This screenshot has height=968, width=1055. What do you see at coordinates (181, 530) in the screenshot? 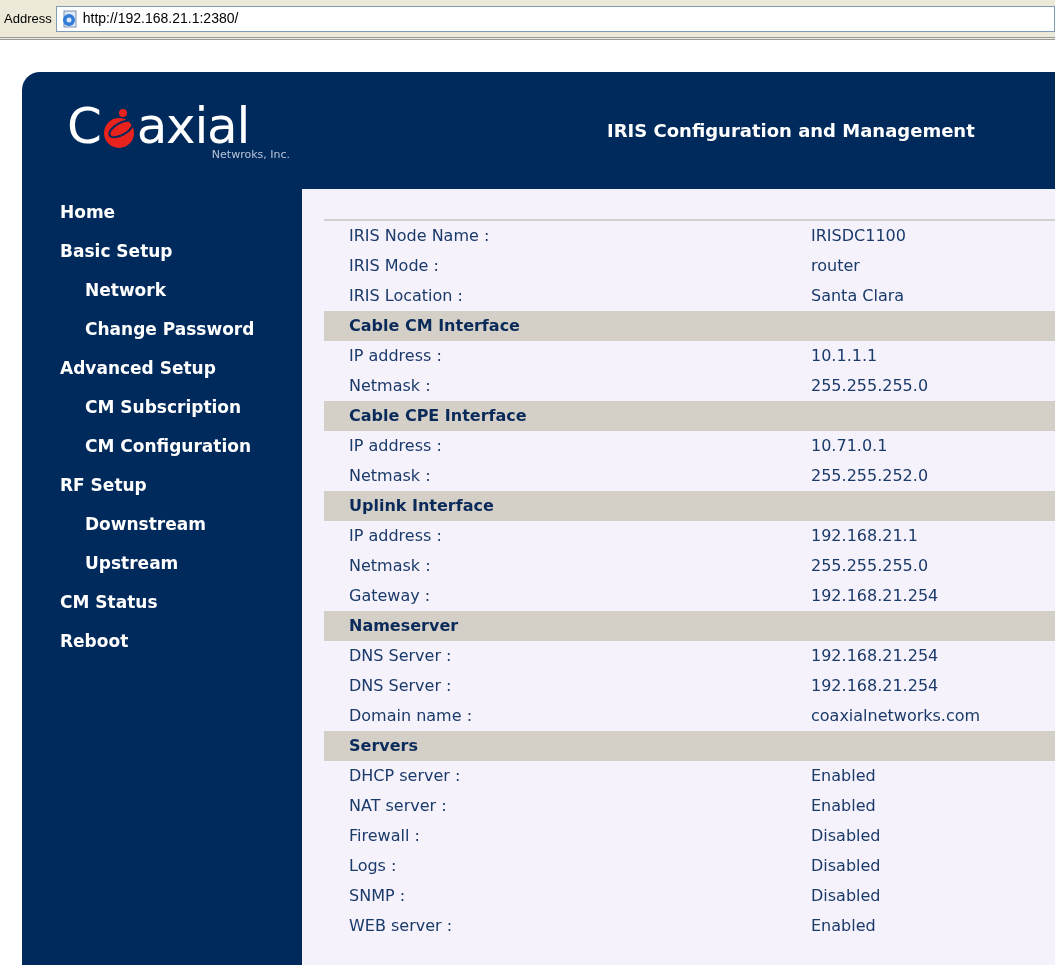
I see `nav-link: Downstream` at bounding box center [181, 530].